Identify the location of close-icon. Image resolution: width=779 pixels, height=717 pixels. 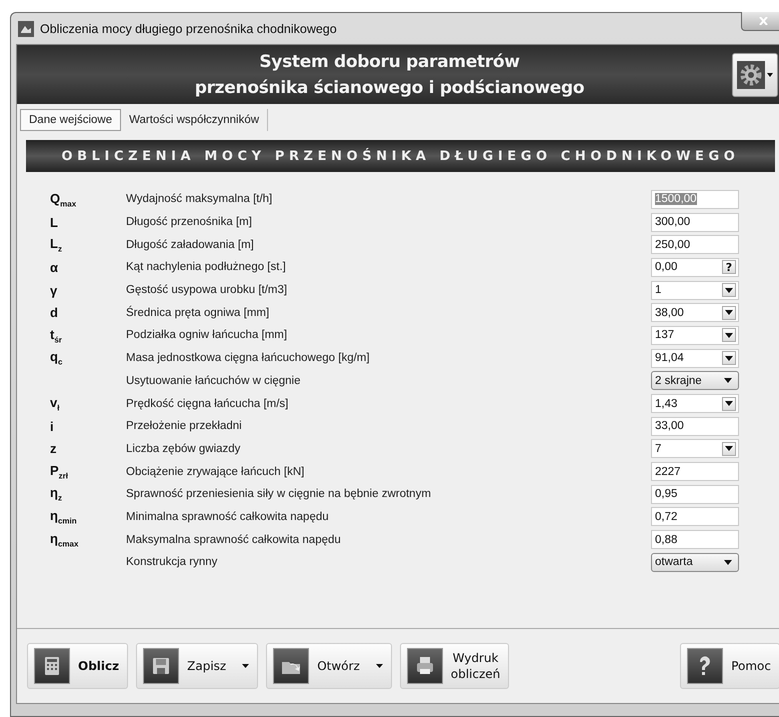
(763, 21).